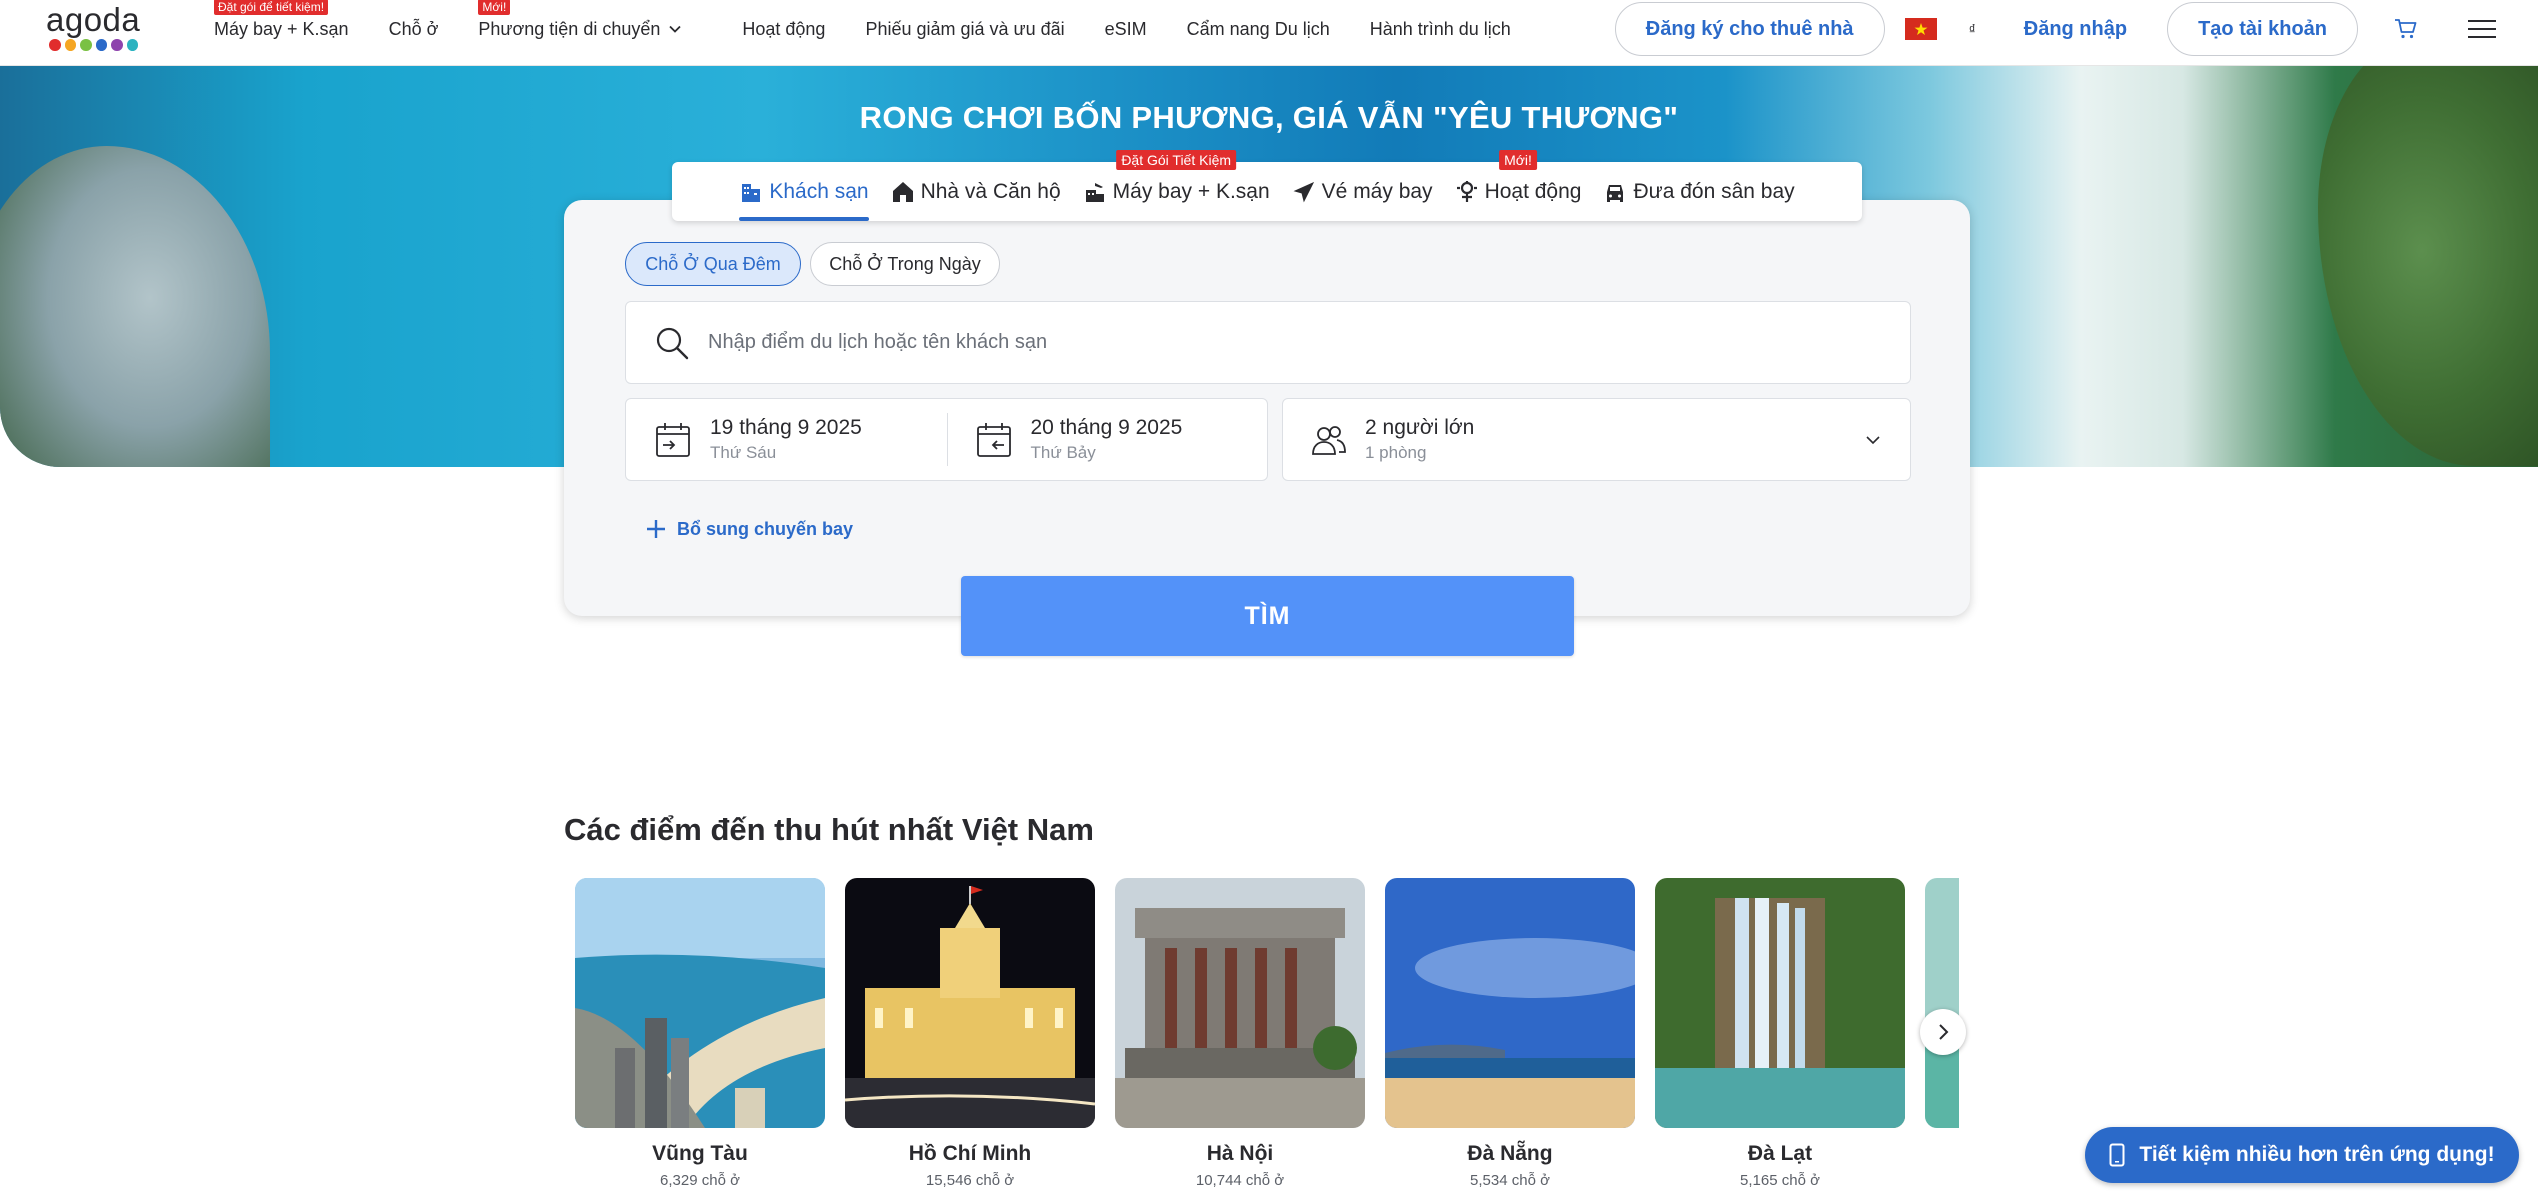  Describe the element at coordinates (1615, 193) in the screenshot. I see `car-icon` at that location.